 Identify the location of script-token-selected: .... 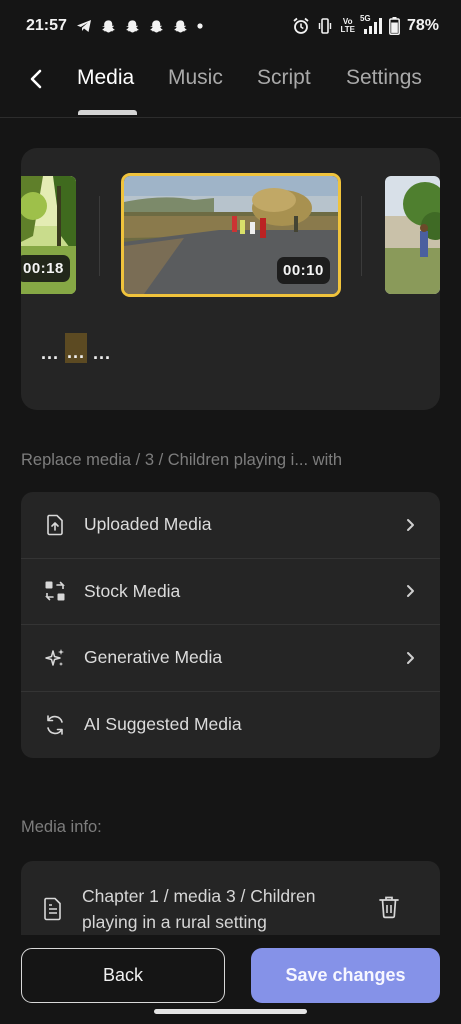
(76, 348).